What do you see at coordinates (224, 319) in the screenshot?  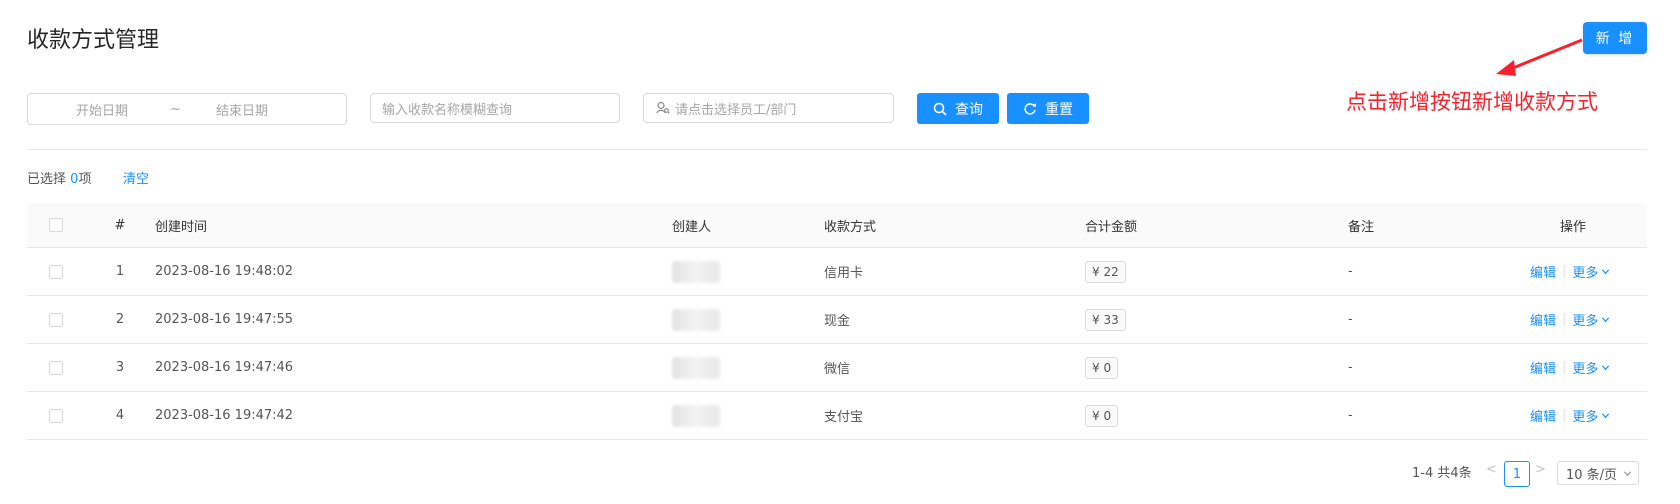 I see `row-created-time: 2023-08-16 19:47:55` at bounding box center [224, 319].